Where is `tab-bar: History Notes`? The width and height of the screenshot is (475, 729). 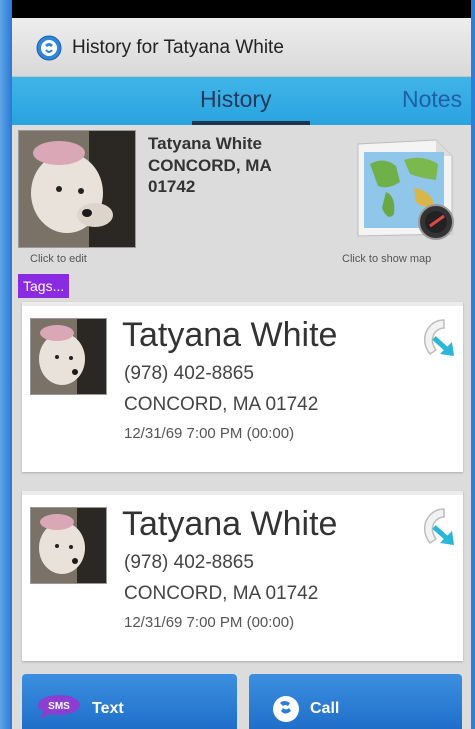 tab-bar: History Notes is located at coordinates (241, 101).